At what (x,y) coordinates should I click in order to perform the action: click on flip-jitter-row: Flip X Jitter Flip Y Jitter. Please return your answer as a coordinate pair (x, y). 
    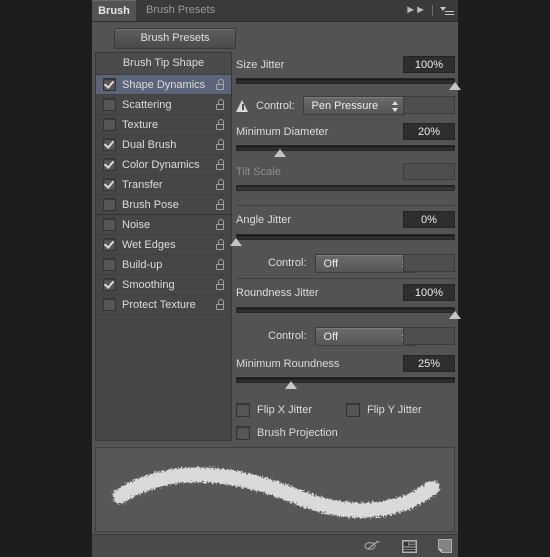
    Looking at the image, I should click on (345, 409).